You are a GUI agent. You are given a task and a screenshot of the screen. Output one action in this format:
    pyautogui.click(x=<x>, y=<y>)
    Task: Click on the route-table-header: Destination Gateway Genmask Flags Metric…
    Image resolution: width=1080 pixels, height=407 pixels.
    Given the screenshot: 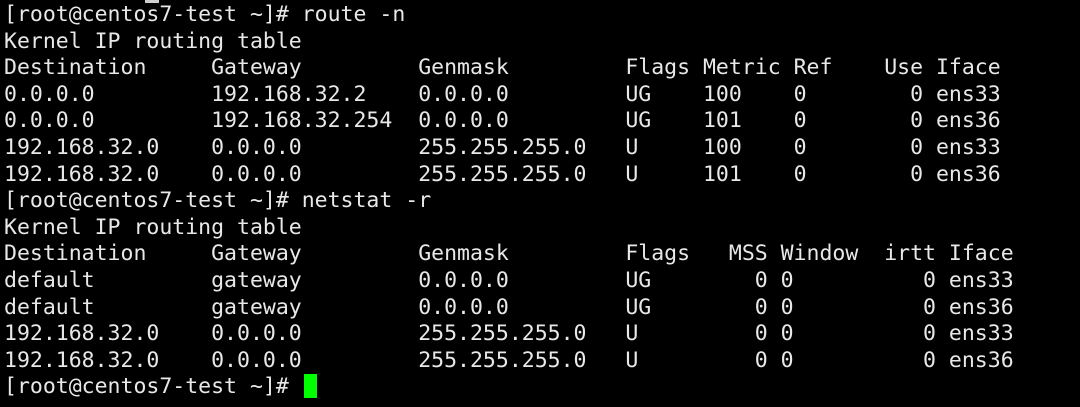 What is the action you would take?
    pyautogui.click(x=502, y=68)
    